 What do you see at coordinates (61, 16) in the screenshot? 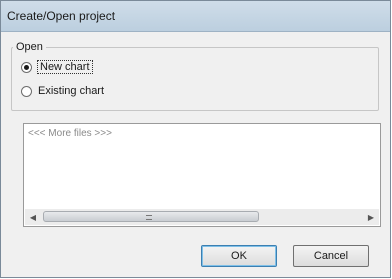
I see `dialog-title: Create/Open project` at bounding box center [61, 16].